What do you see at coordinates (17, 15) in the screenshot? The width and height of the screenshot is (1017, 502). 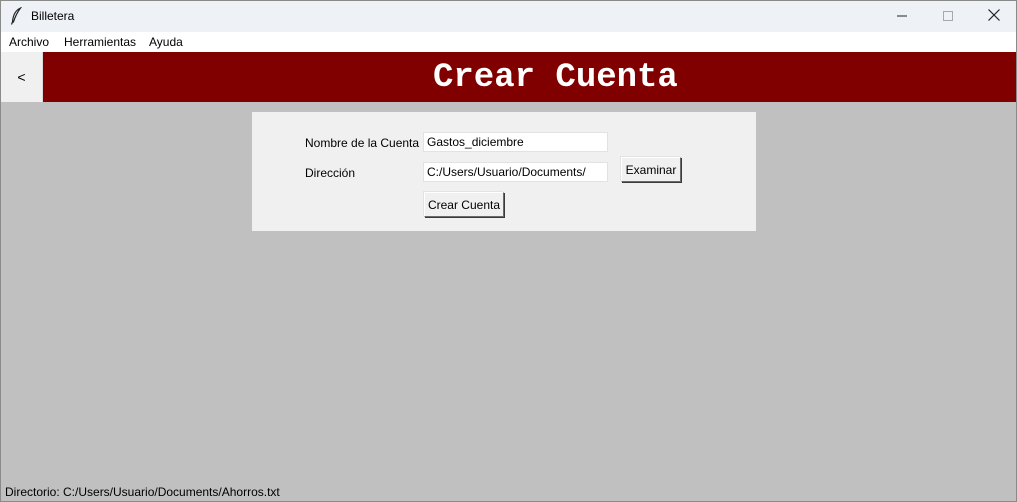 I see `feather-icon` at bounding box center [17, 15].